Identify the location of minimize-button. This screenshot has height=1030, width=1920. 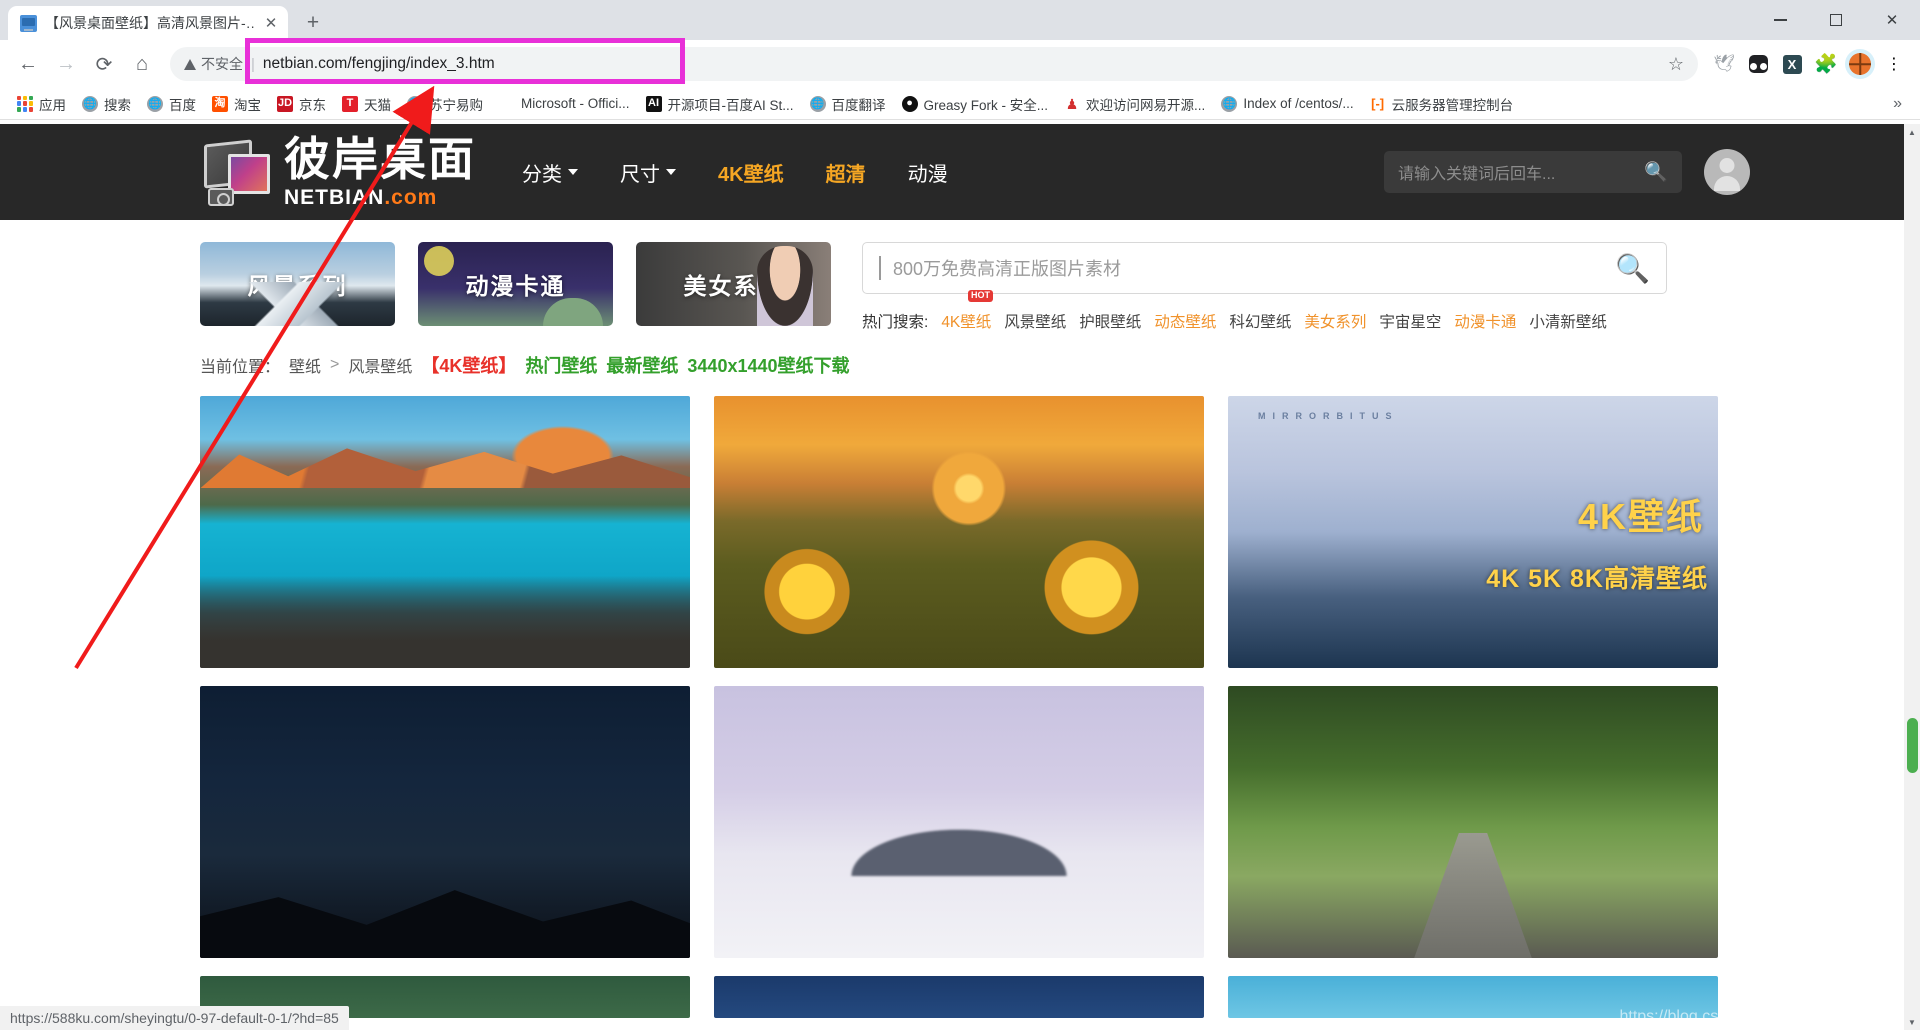
(1780, 20).